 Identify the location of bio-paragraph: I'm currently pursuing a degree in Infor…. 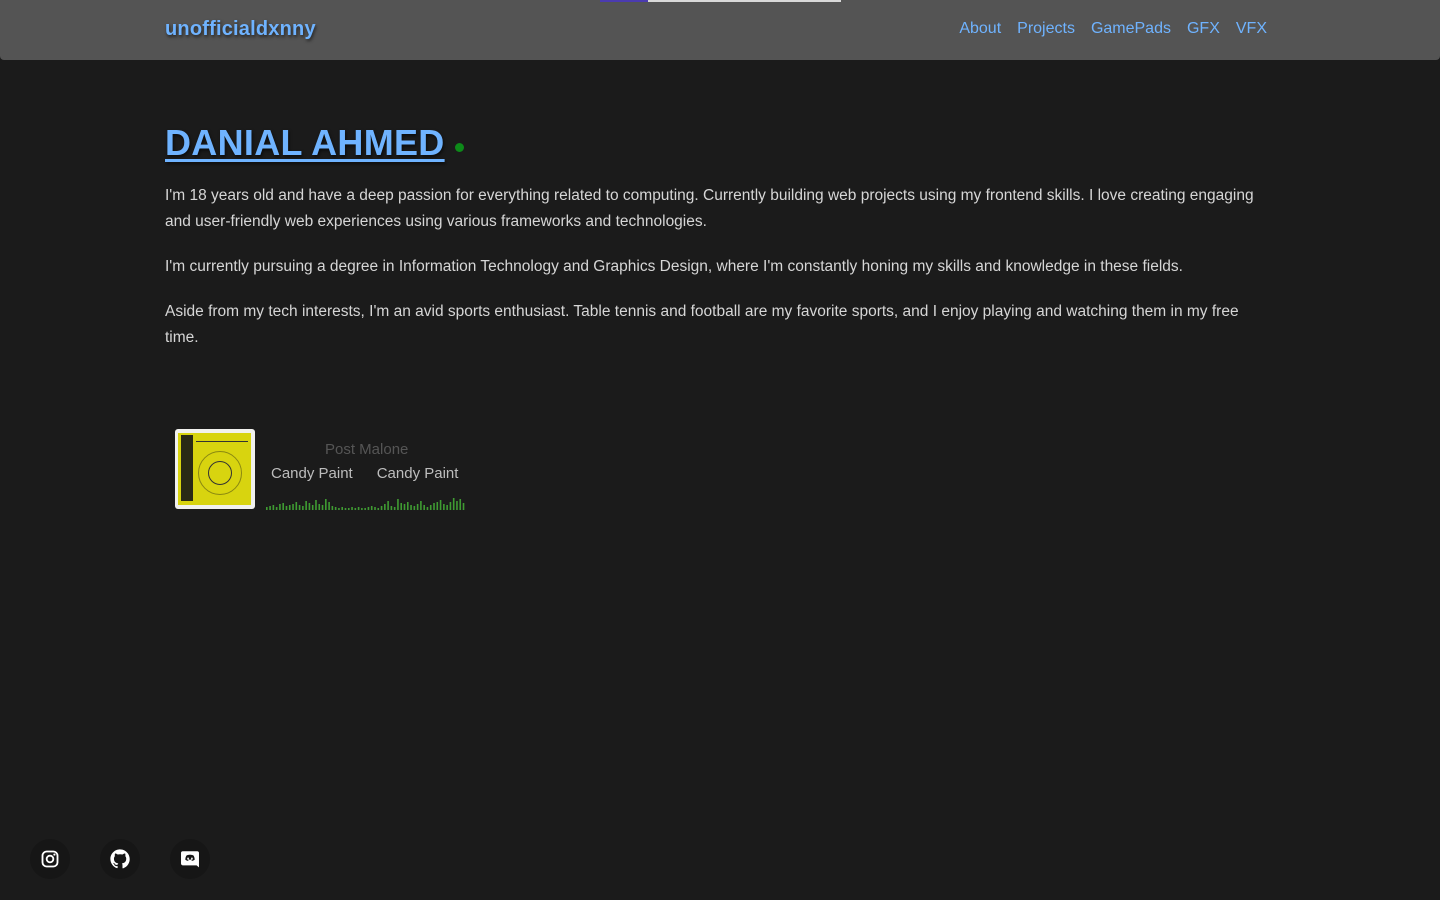
(674, 266).